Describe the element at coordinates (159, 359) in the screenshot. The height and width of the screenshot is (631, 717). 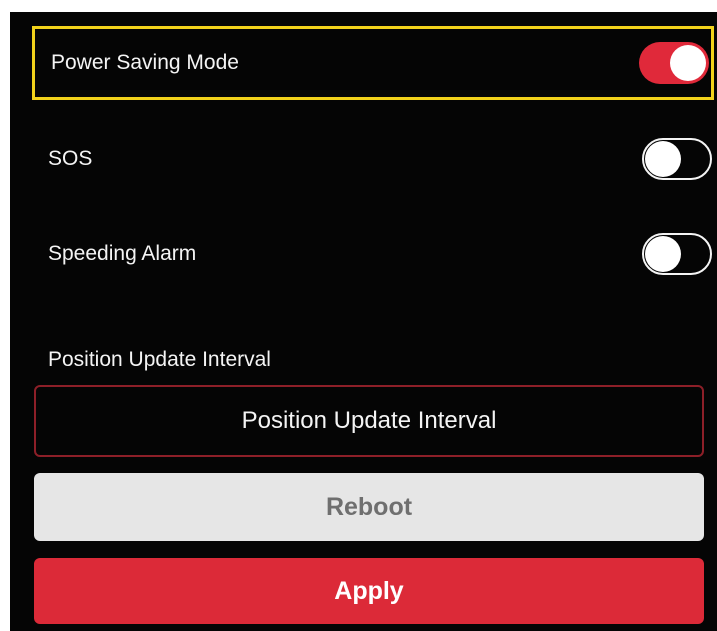
I see `position-update-section-label: Position Update Interval` at that location.